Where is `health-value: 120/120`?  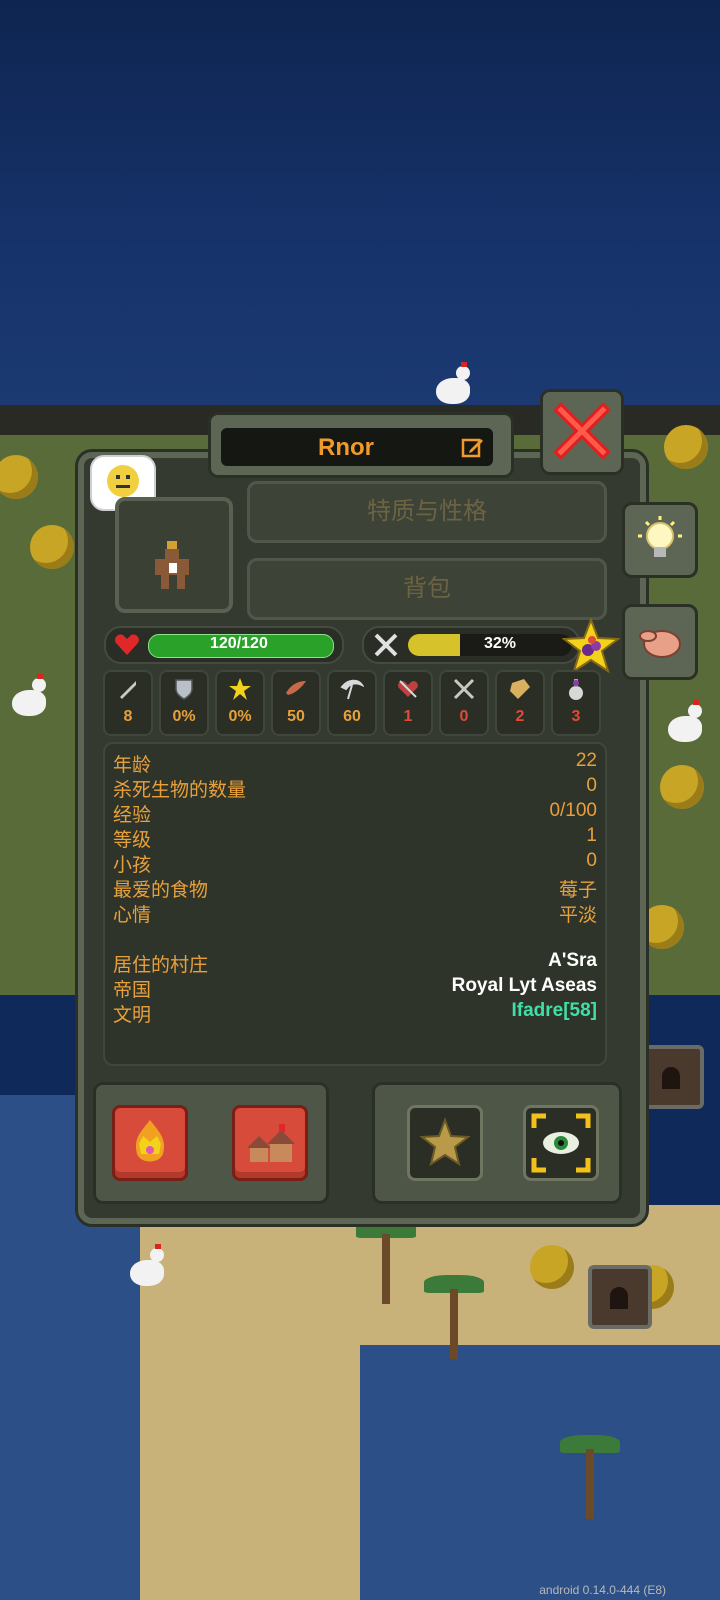
health-value: 120/120 is located at coordinates (239, 643).